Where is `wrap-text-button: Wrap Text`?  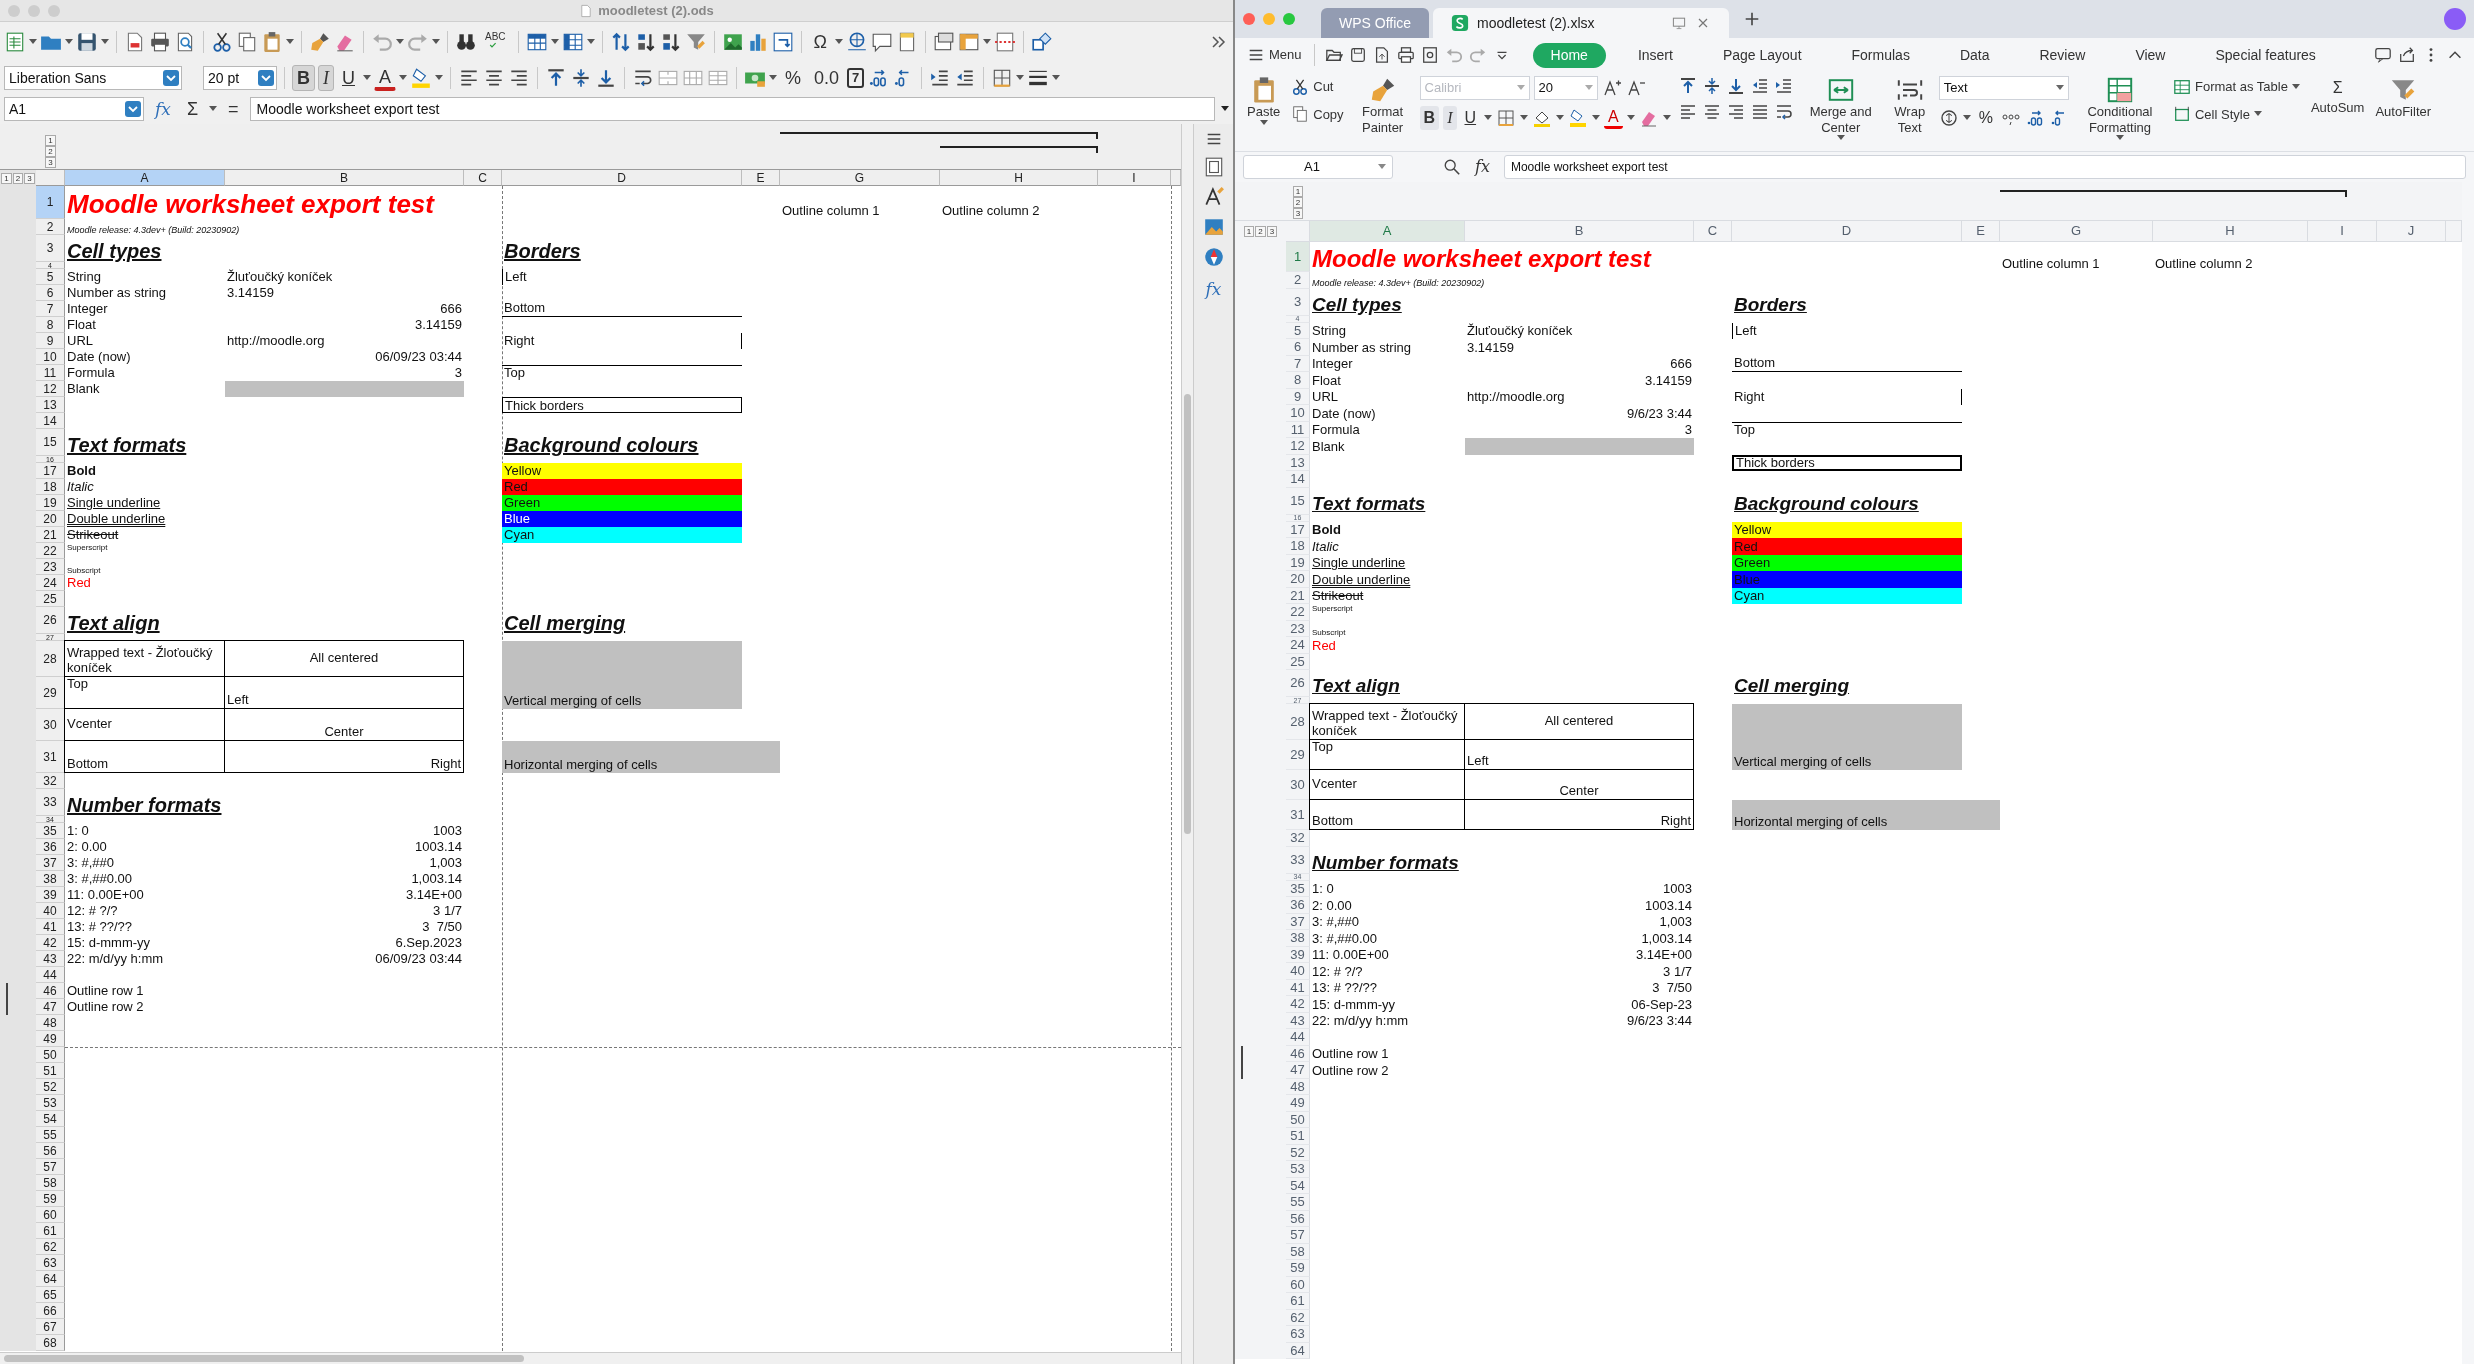
wrap-text-button: Wrap Text is located at coordinates (1909, 106).